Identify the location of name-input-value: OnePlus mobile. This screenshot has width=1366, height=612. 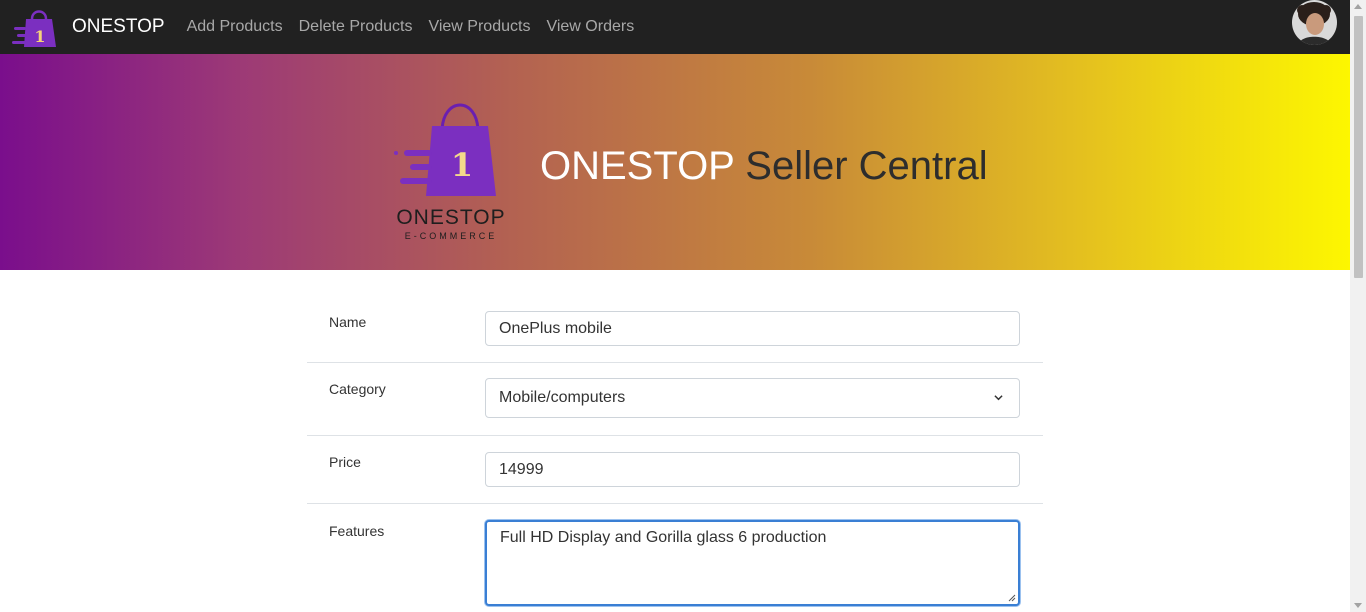
(555, 328).